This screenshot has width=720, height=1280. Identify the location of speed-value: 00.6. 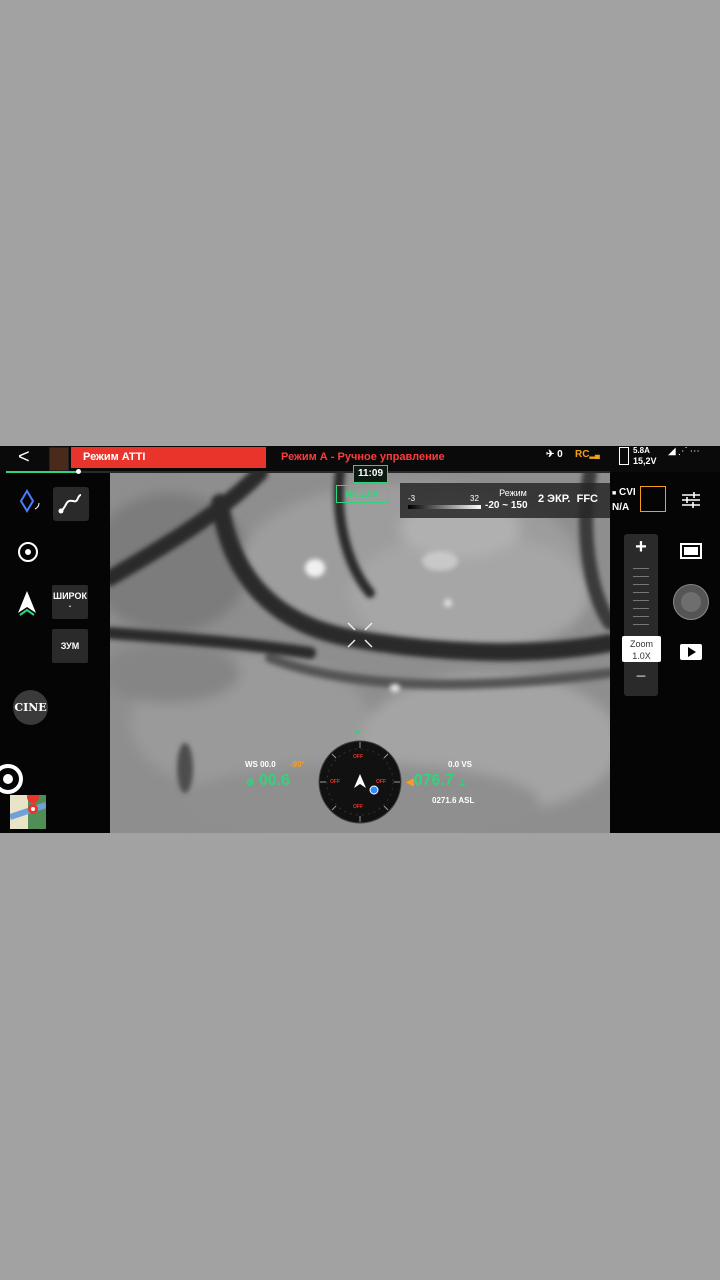
(274, 780).